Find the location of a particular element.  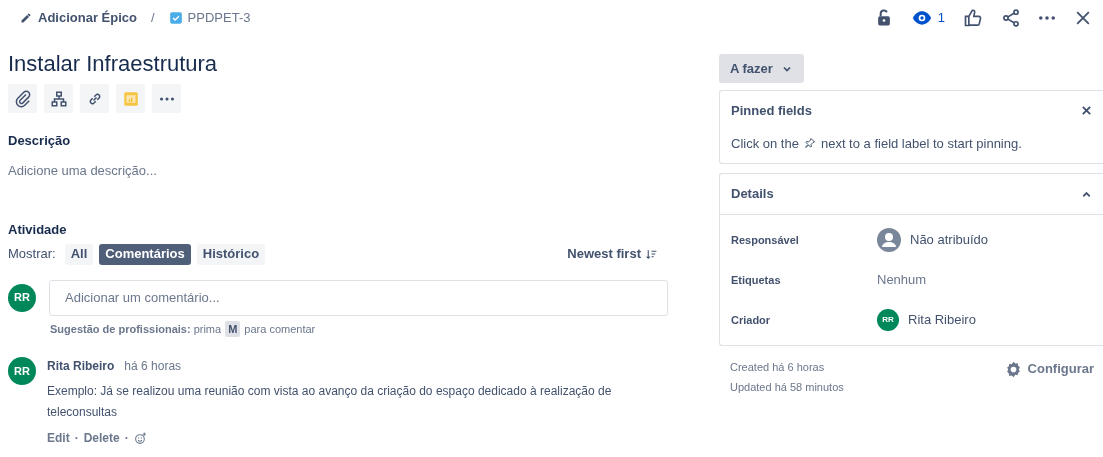

filter-tab: Comentários is located at coordinates (145, 254).